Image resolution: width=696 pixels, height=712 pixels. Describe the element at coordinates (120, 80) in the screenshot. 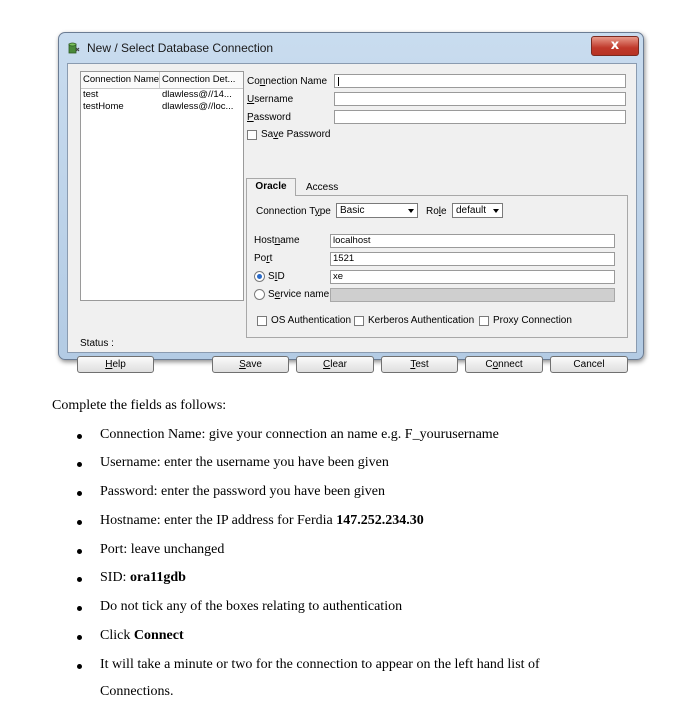

I see `column-header-connection-name: Connection Name` at that location.